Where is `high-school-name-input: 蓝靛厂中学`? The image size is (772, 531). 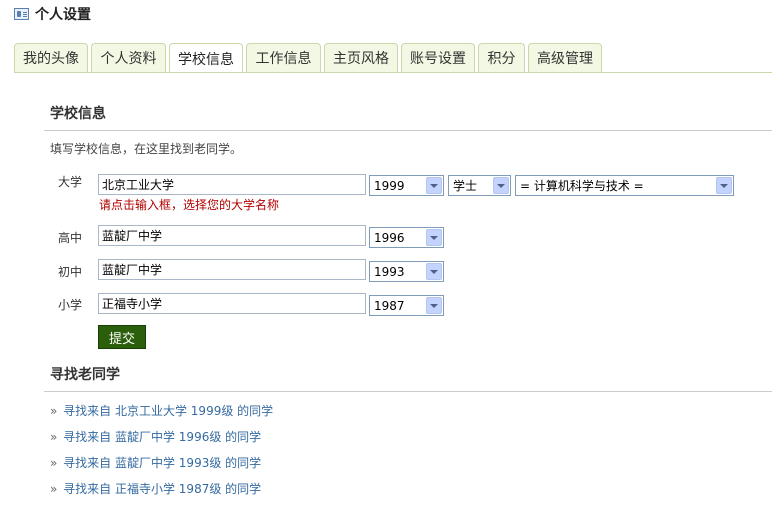
high-school-name-input: 蓝靛厂中学 is located at coordinates (232, 235).